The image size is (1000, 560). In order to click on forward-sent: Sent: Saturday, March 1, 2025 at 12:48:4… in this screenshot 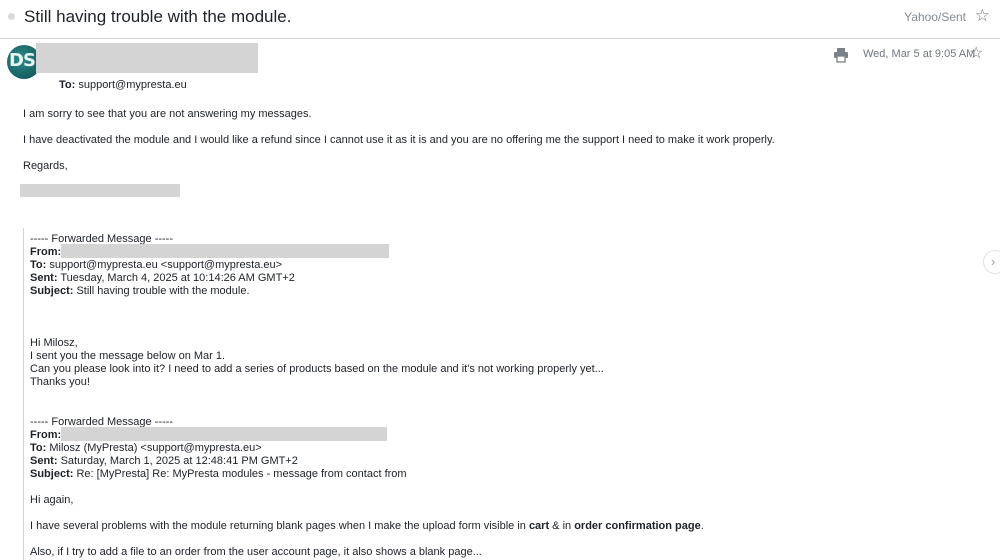, I will do `click(164, 461)`.